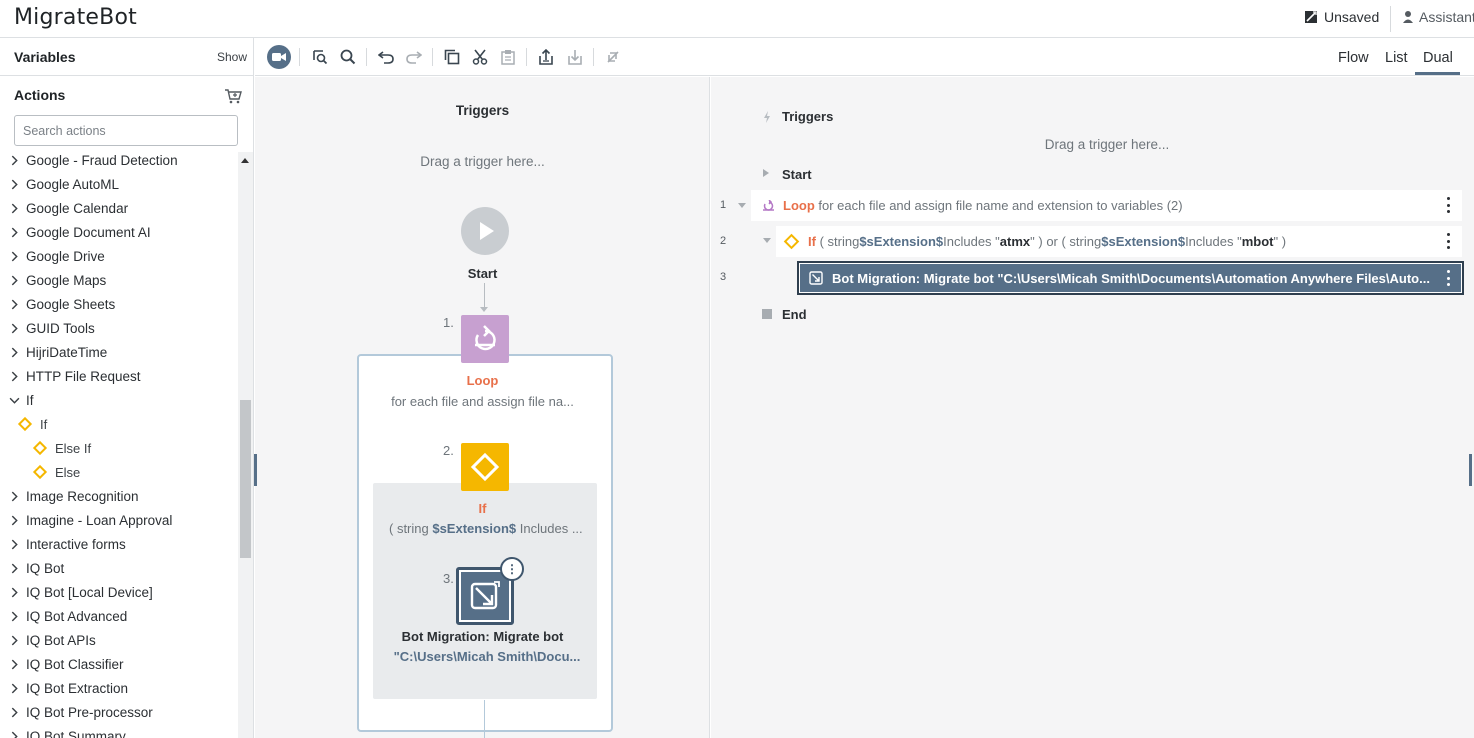 The height and width of the screenshot is (738, 1474). What do you see at coordinates (485, 231) in the screenshot?
I see `start-node` at bounding box center [485, 231].